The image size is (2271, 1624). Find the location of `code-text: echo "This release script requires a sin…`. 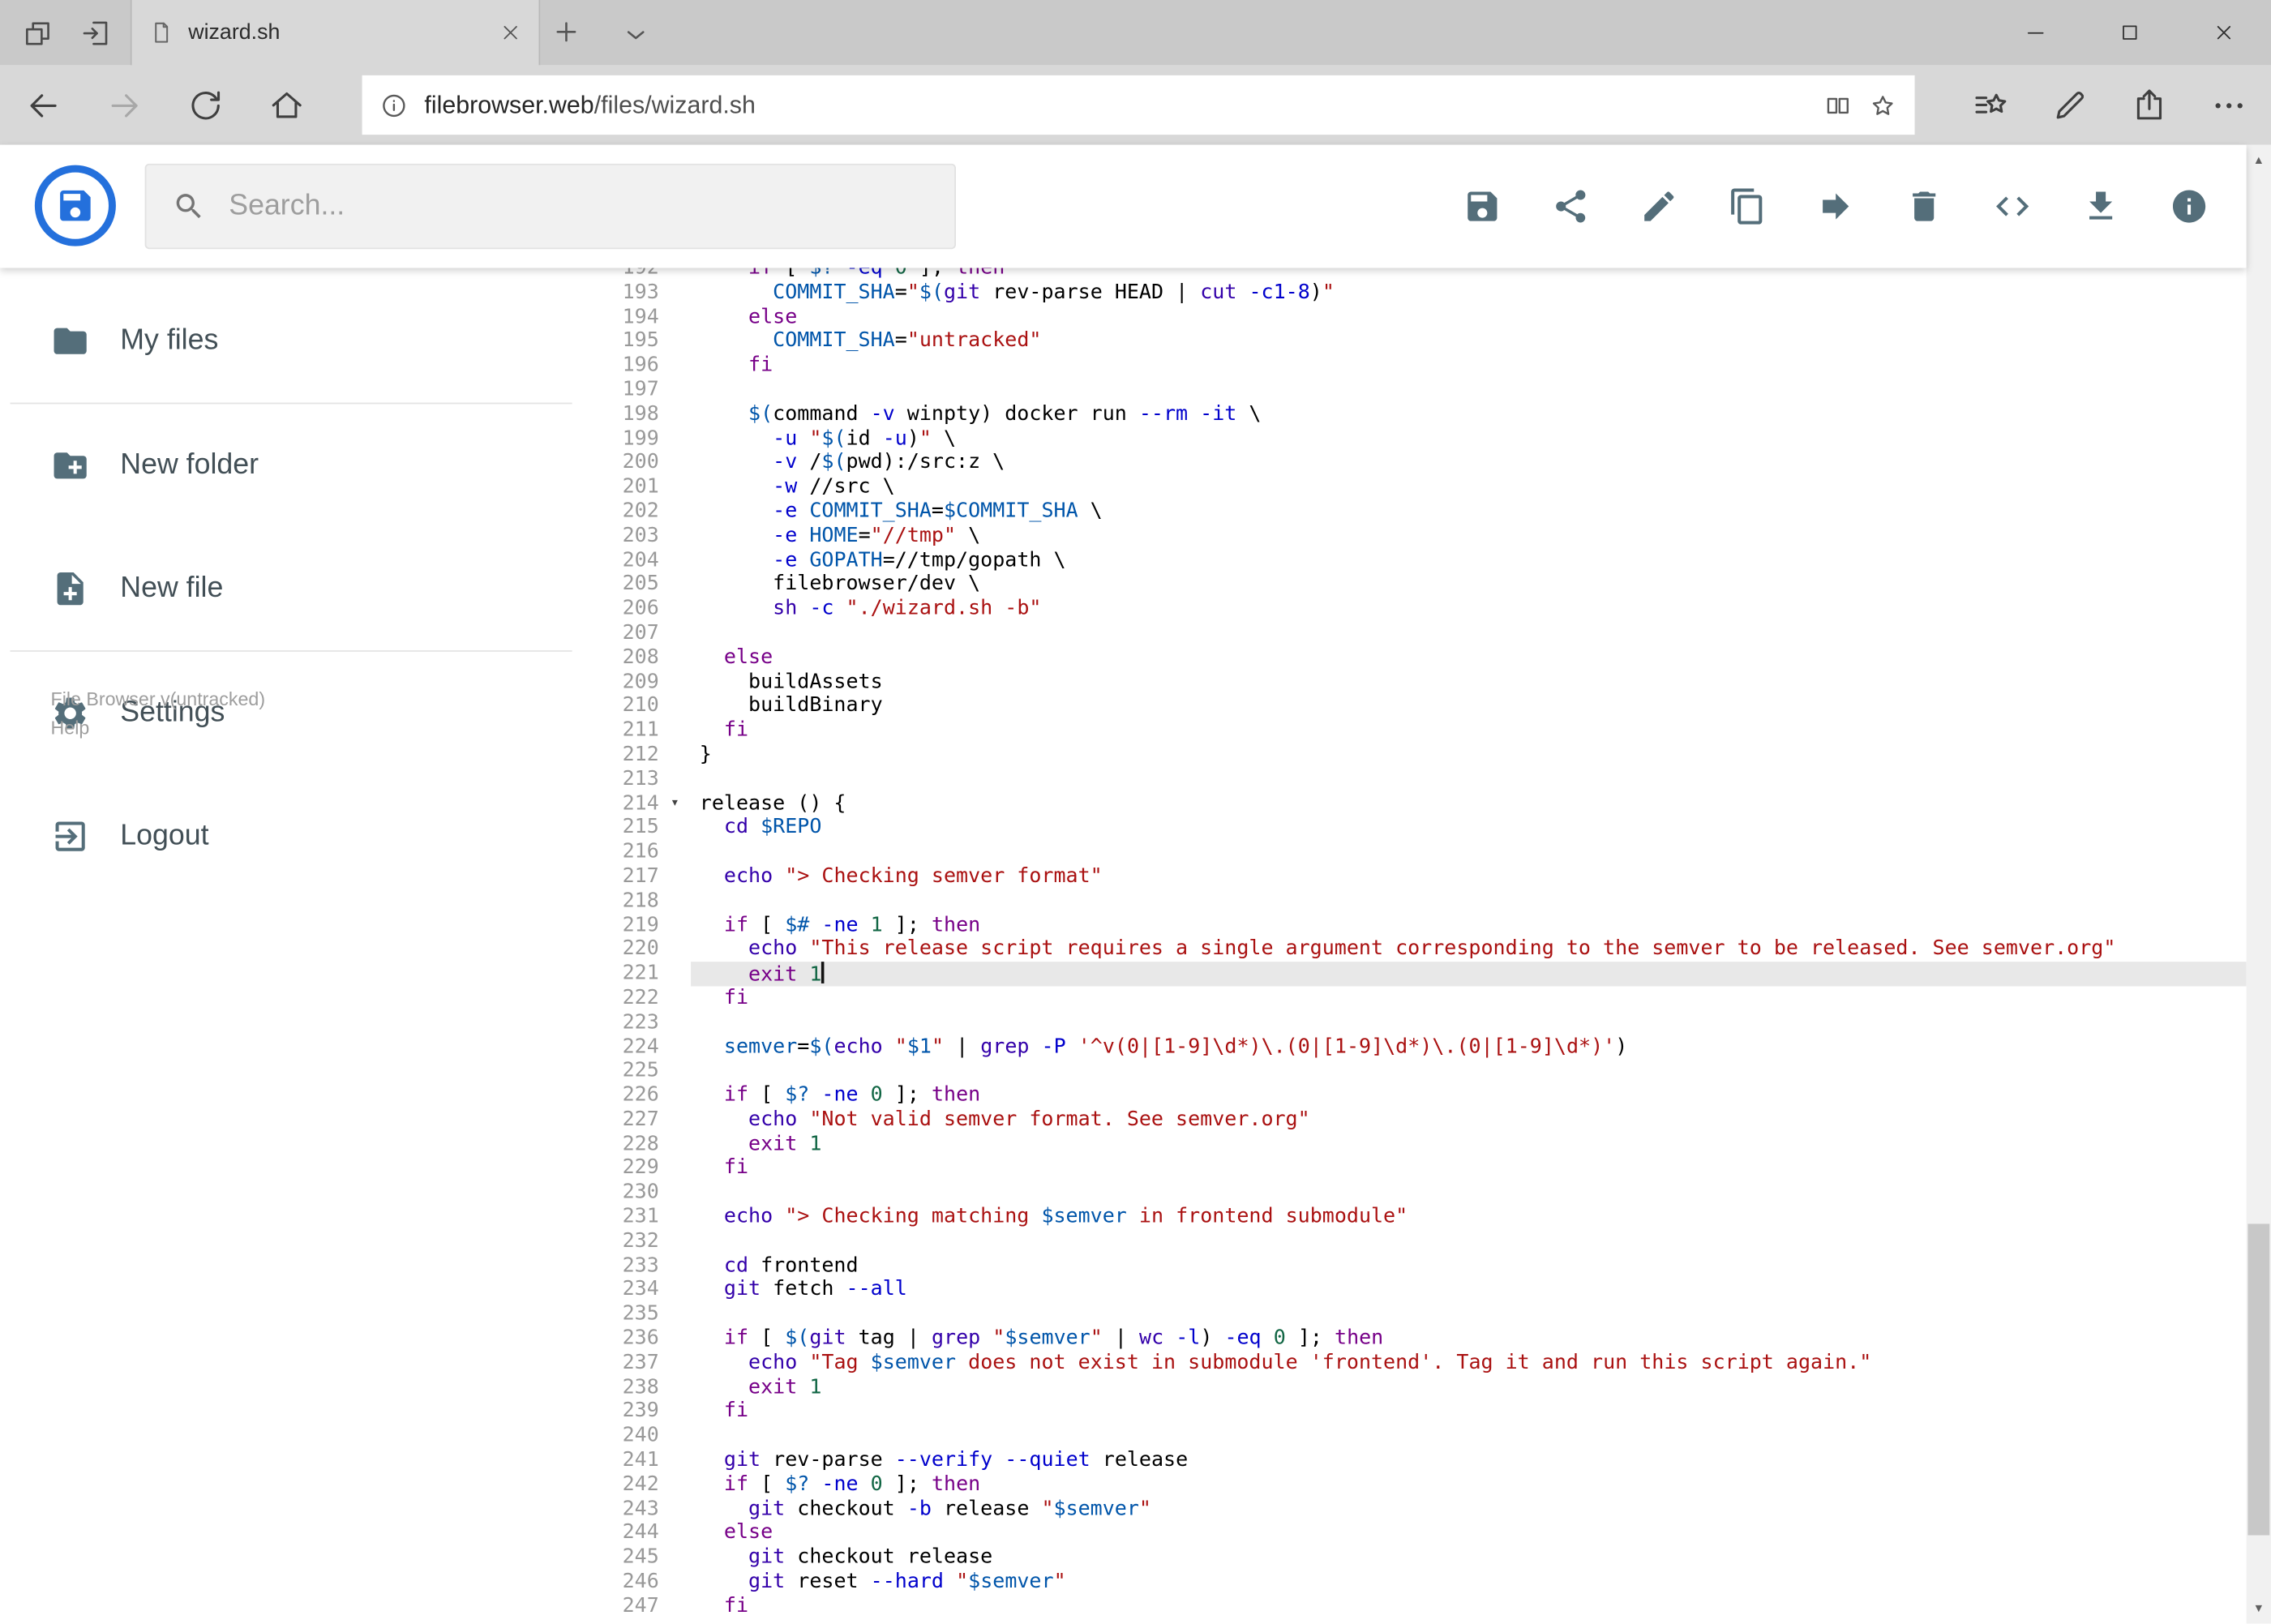

code-text: echo "This release script requires a sin… is located at coordinates (1469, 950).